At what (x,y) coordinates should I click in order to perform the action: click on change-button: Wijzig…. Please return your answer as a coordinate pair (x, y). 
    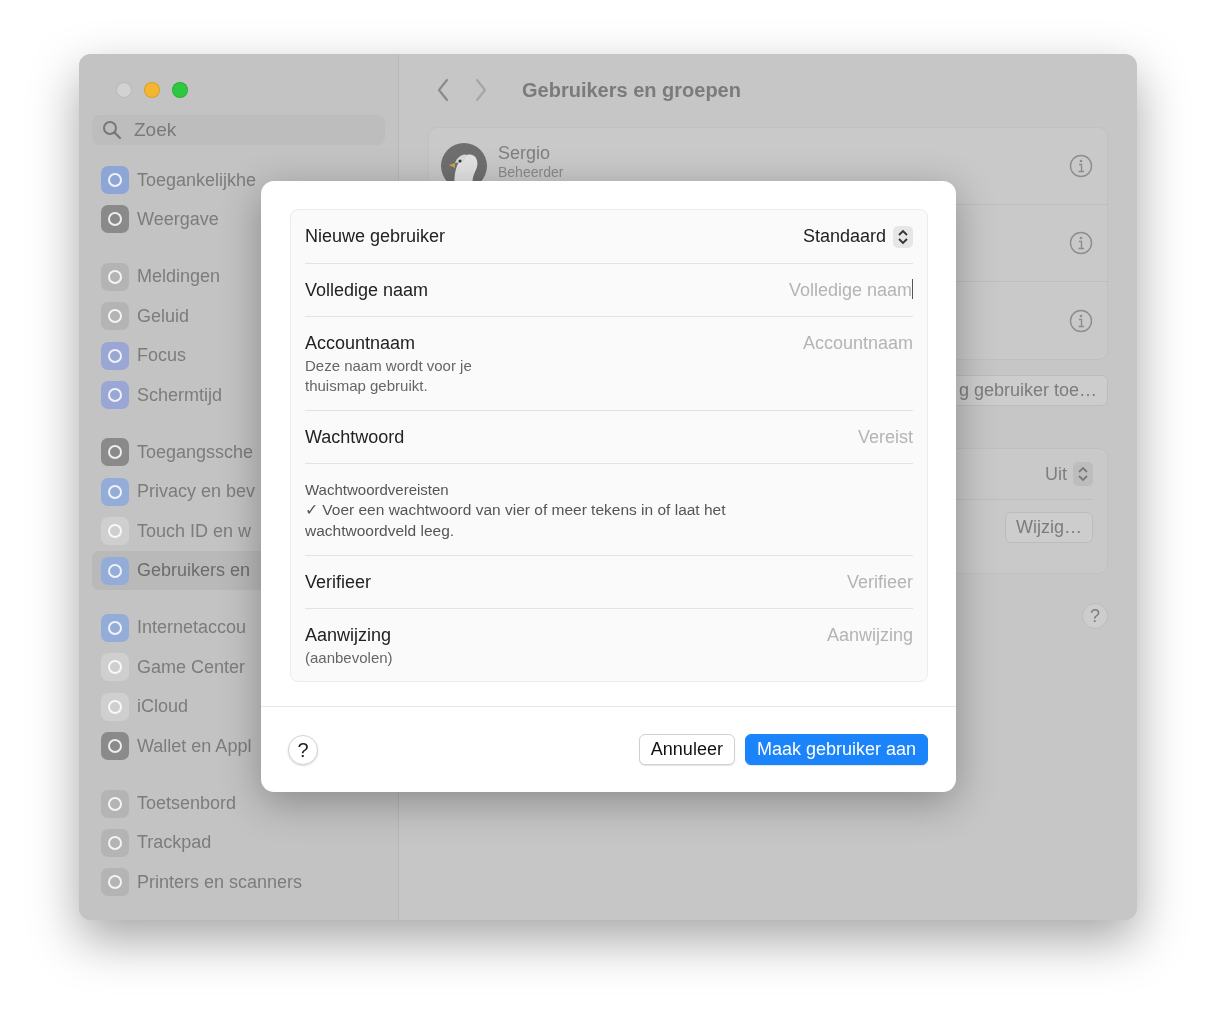
    Looking at the image, I should click on (1049, 527).